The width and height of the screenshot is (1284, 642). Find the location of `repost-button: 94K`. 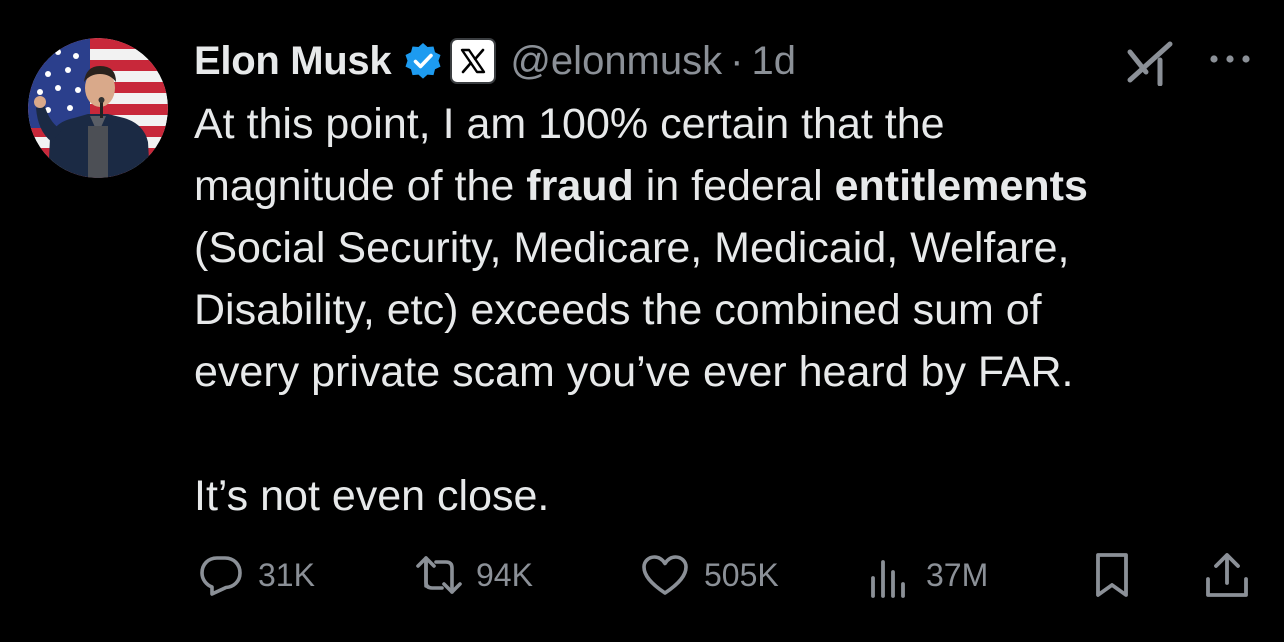

repost-button: 94K is located at coordinates (473, 575).